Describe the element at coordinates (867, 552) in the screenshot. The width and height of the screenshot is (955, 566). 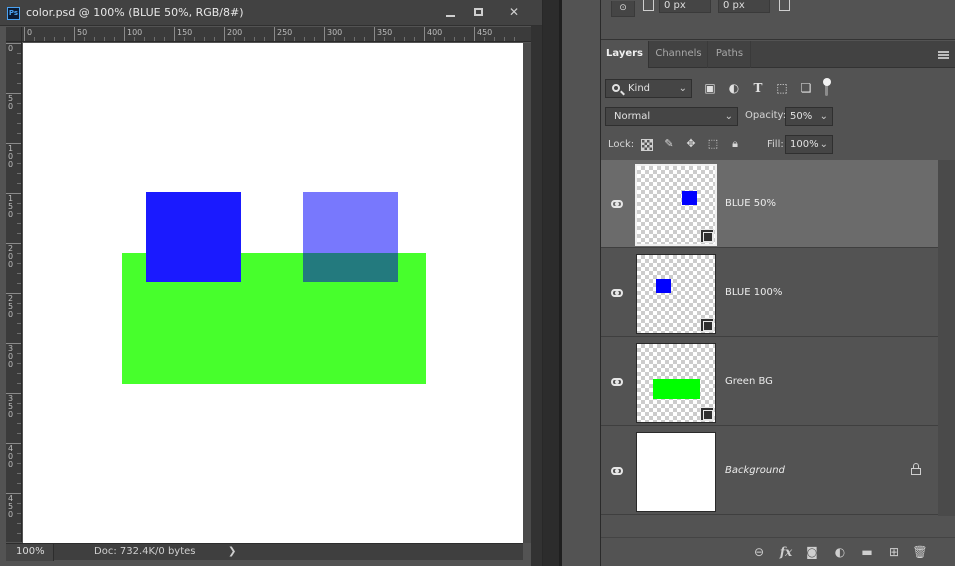
I see `new-group-folder-icon: ▬` at that location.